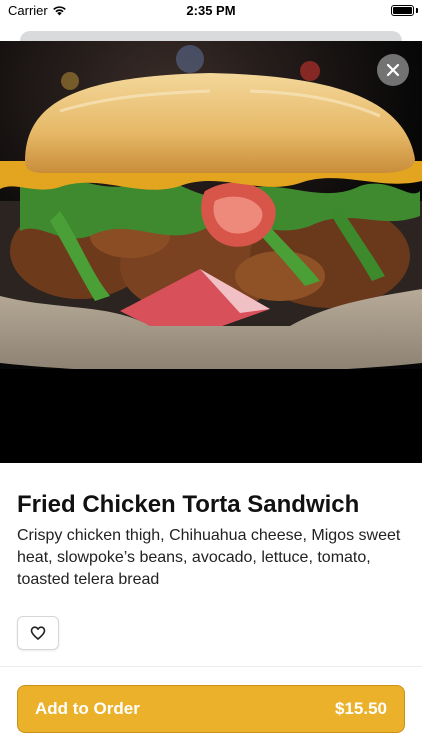  Describe the element at coordinates (417, 10) in the screenshot. I see `battery-cap` at that location.